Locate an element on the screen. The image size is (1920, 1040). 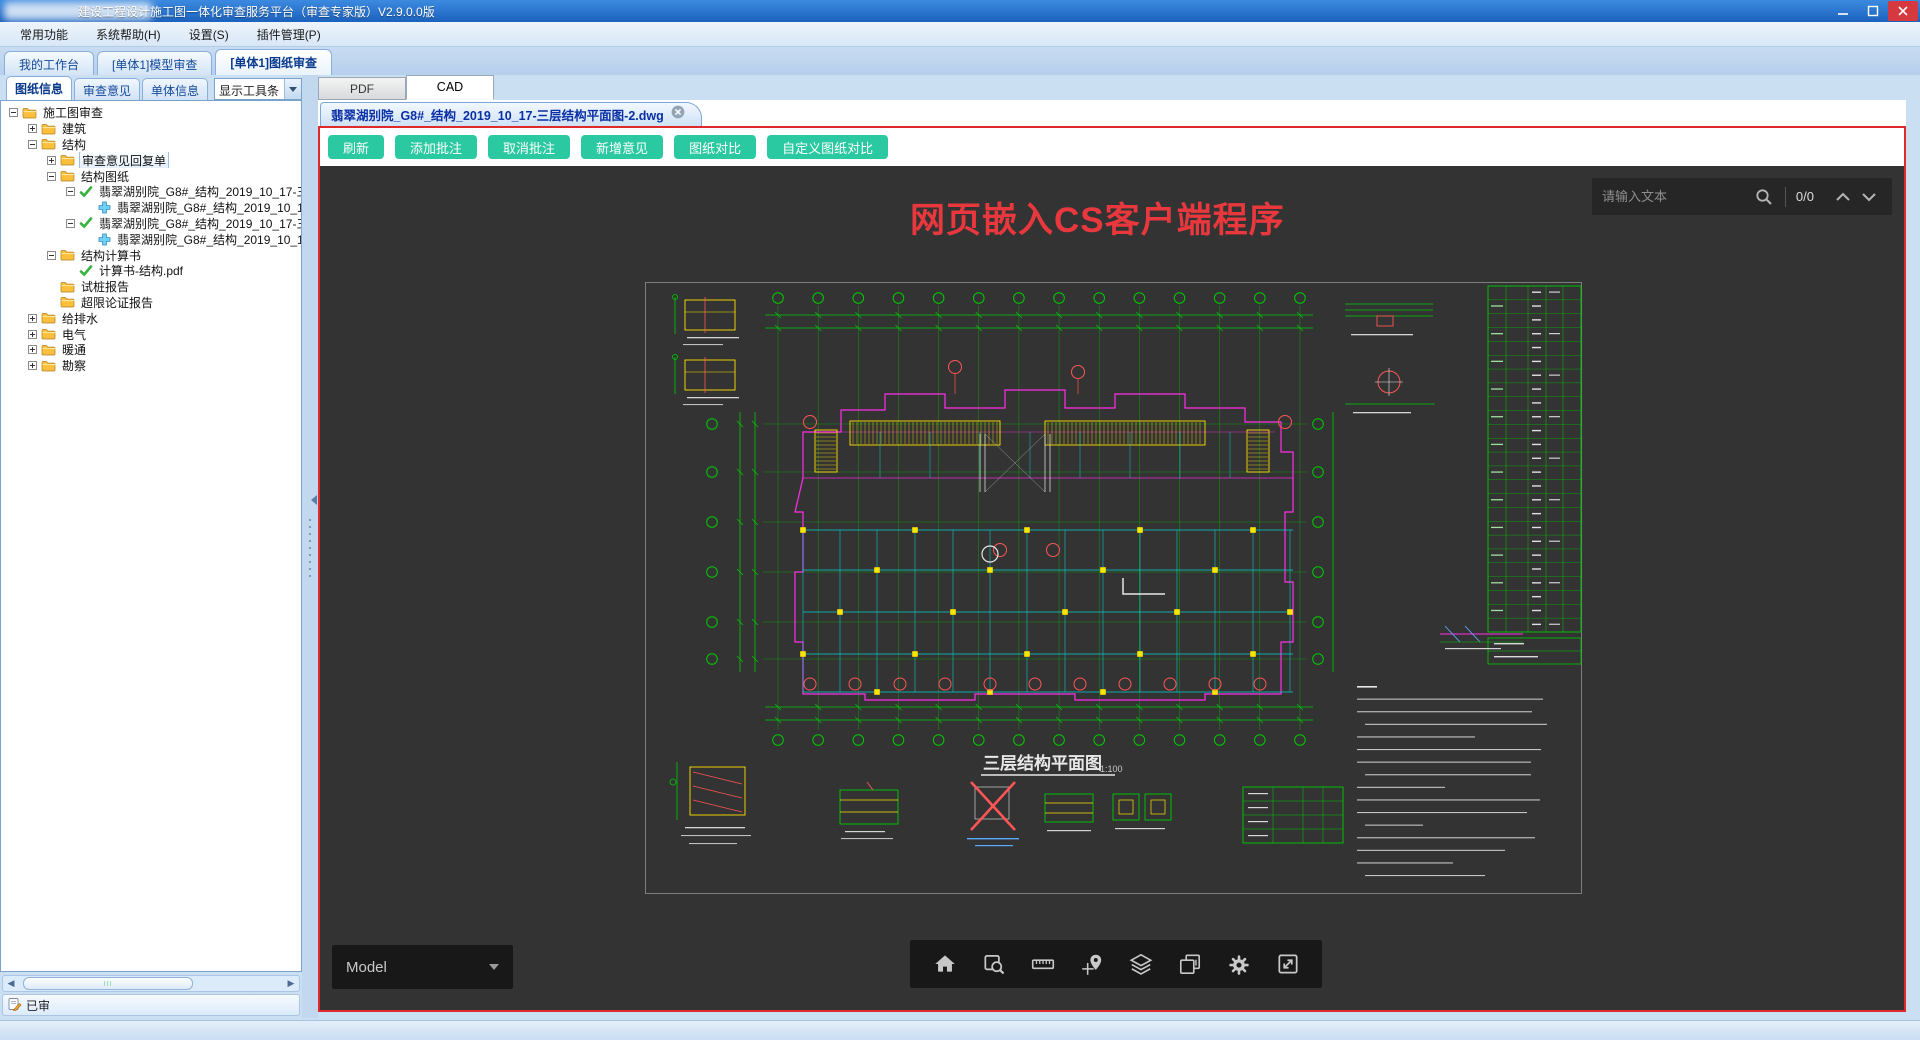
collapse-panel-icon is located at coordinates (311, 500).